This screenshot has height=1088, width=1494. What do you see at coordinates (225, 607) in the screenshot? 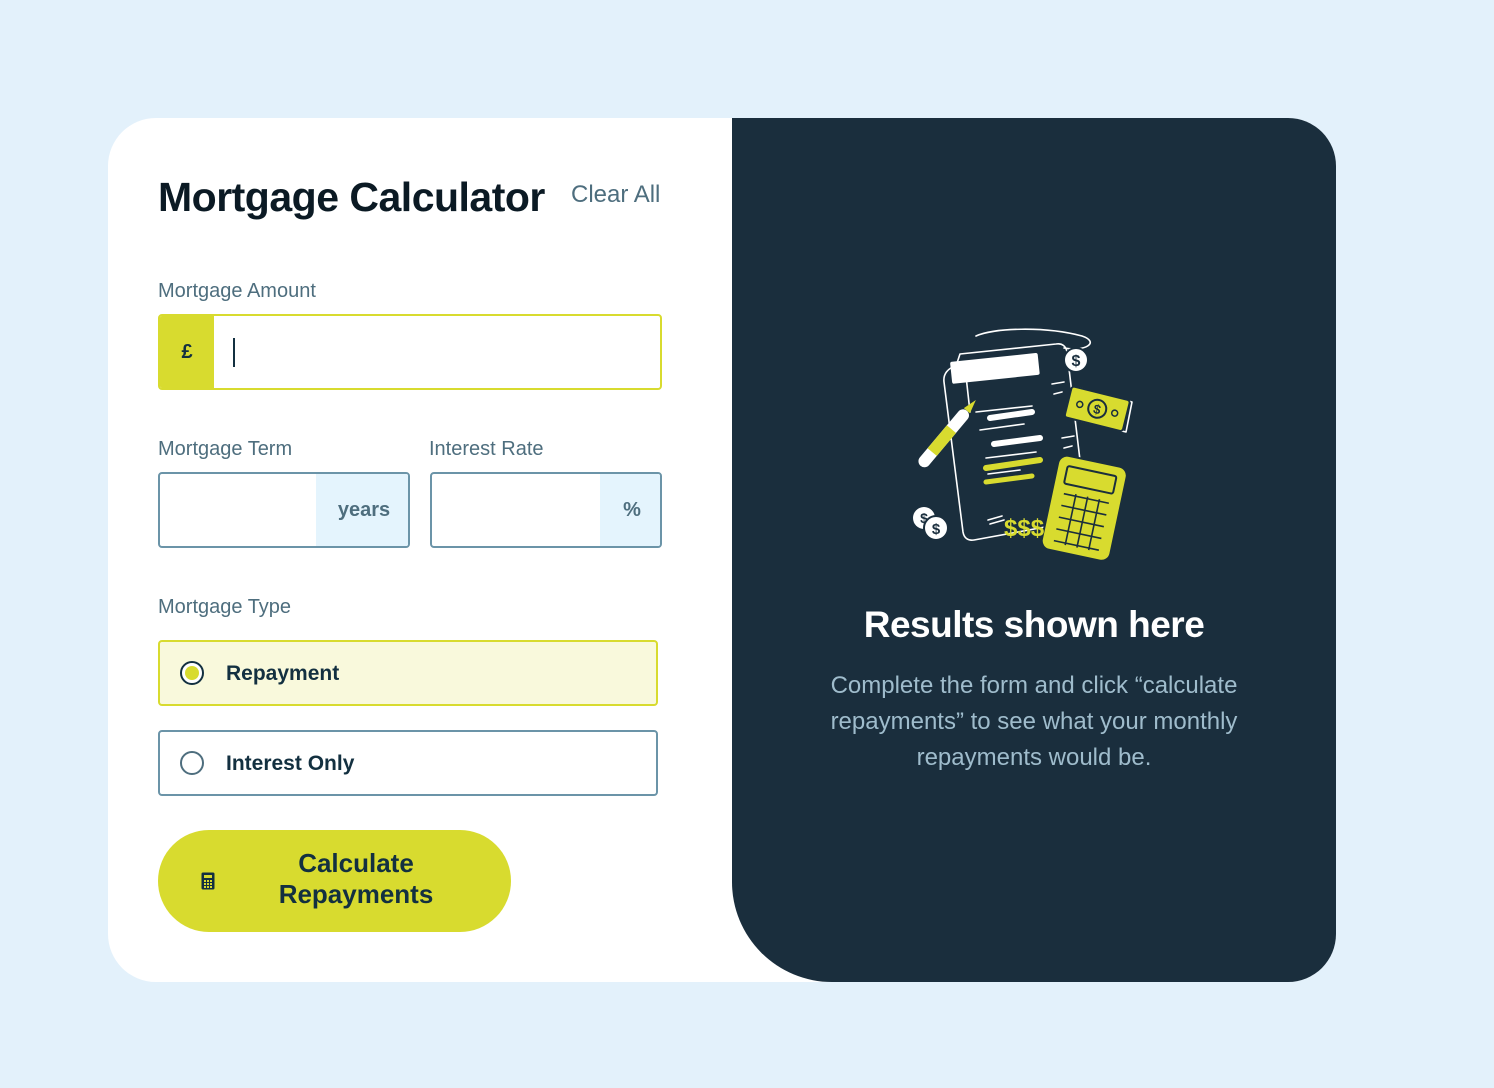
I see `mortgage-type-label: Mortgage Type` at bounding box center [225, 607].